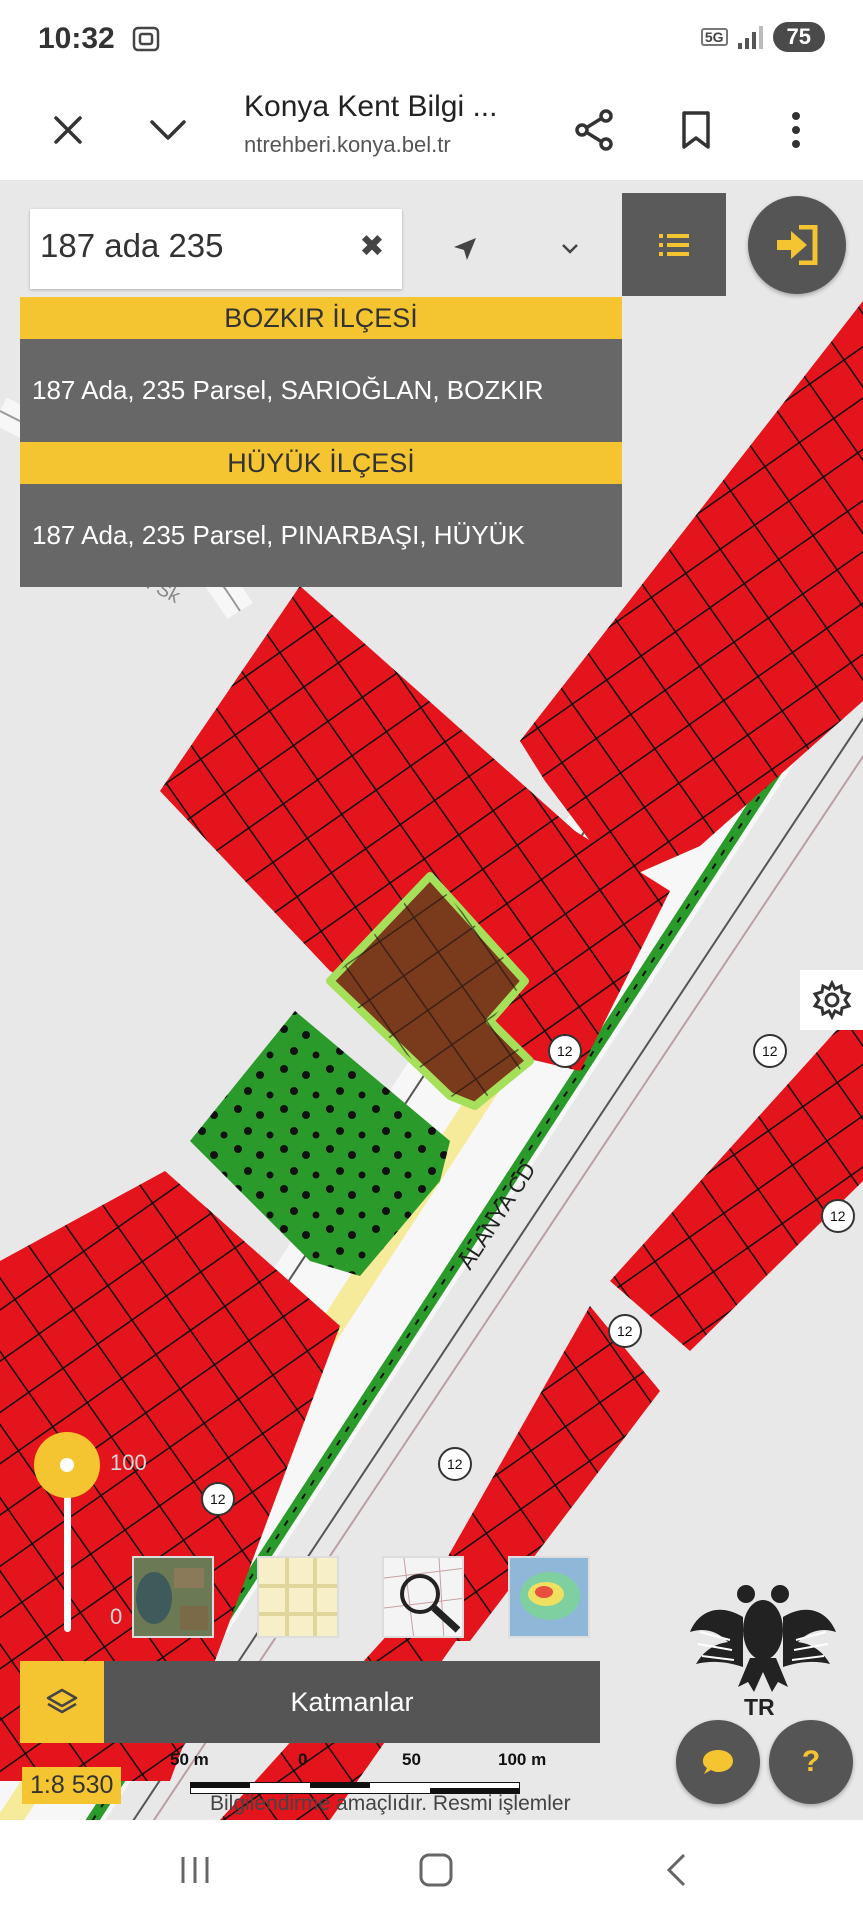 The image size is (863, 1920). Describe the element at coordinates (811, 1762) in the screenshot. I see `help-icon: ?` at that location.